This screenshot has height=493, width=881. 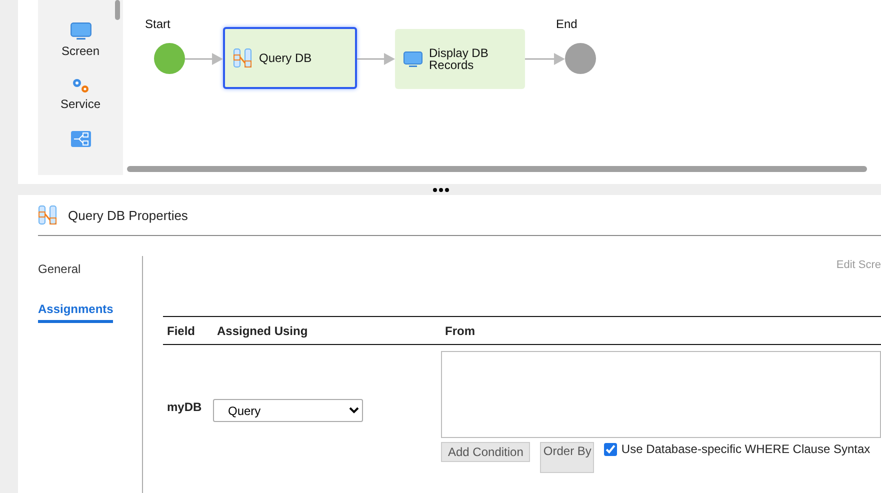 What do you see at coordinates (440, 190) in the screenshot?
I see `drag-handle-icon` at bounding box center [440, 190].